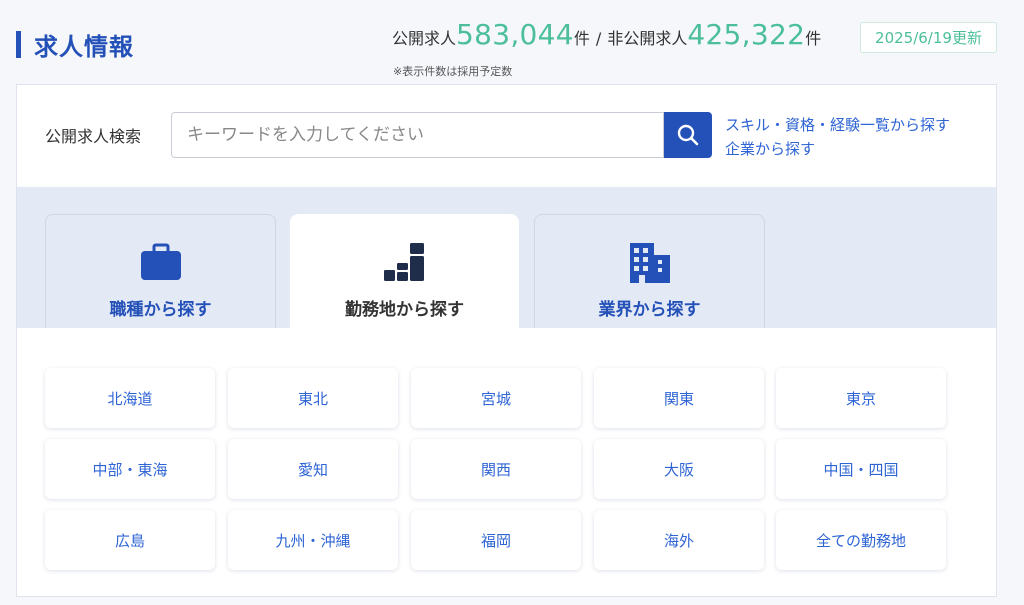  I want to click on search-input, so click(417, 135).